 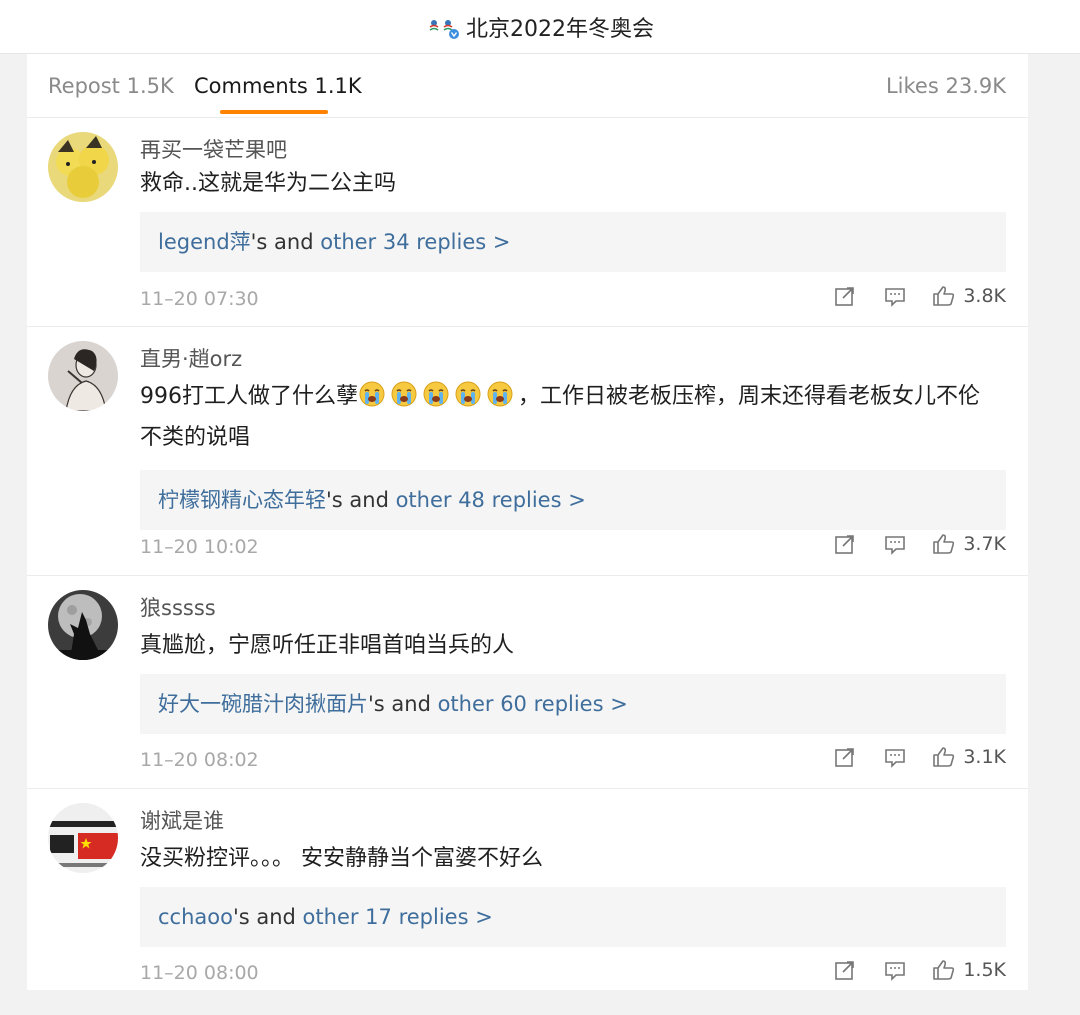 I want to click on active-tab-indicator, so click(x=274, y=112).